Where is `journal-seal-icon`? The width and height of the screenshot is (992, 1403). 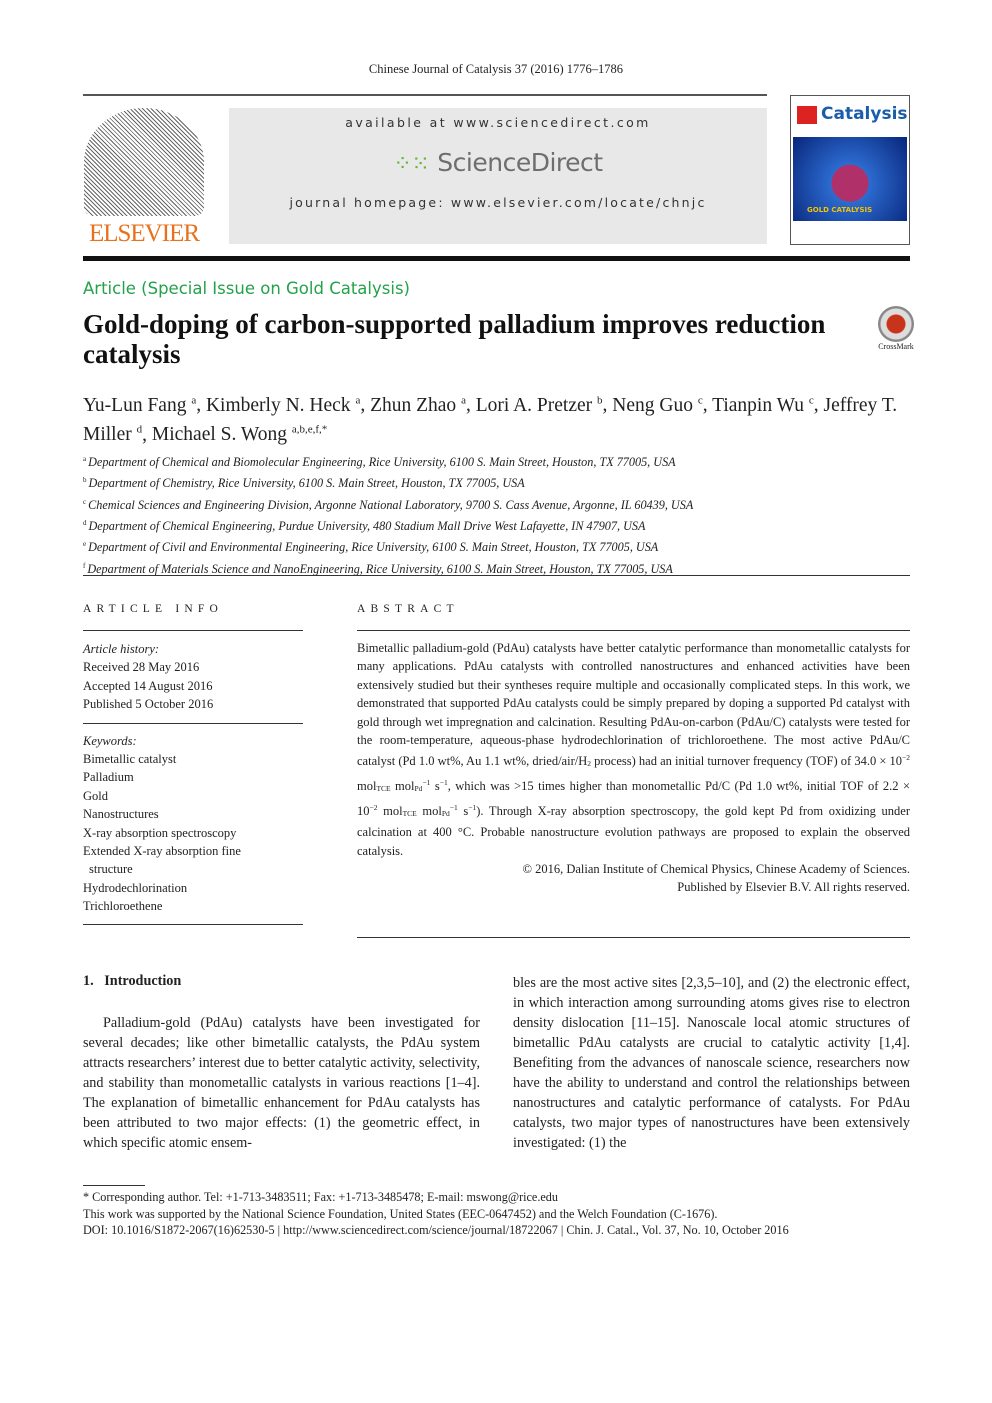
journal-seal-icon is located at coordinates (807, 115).